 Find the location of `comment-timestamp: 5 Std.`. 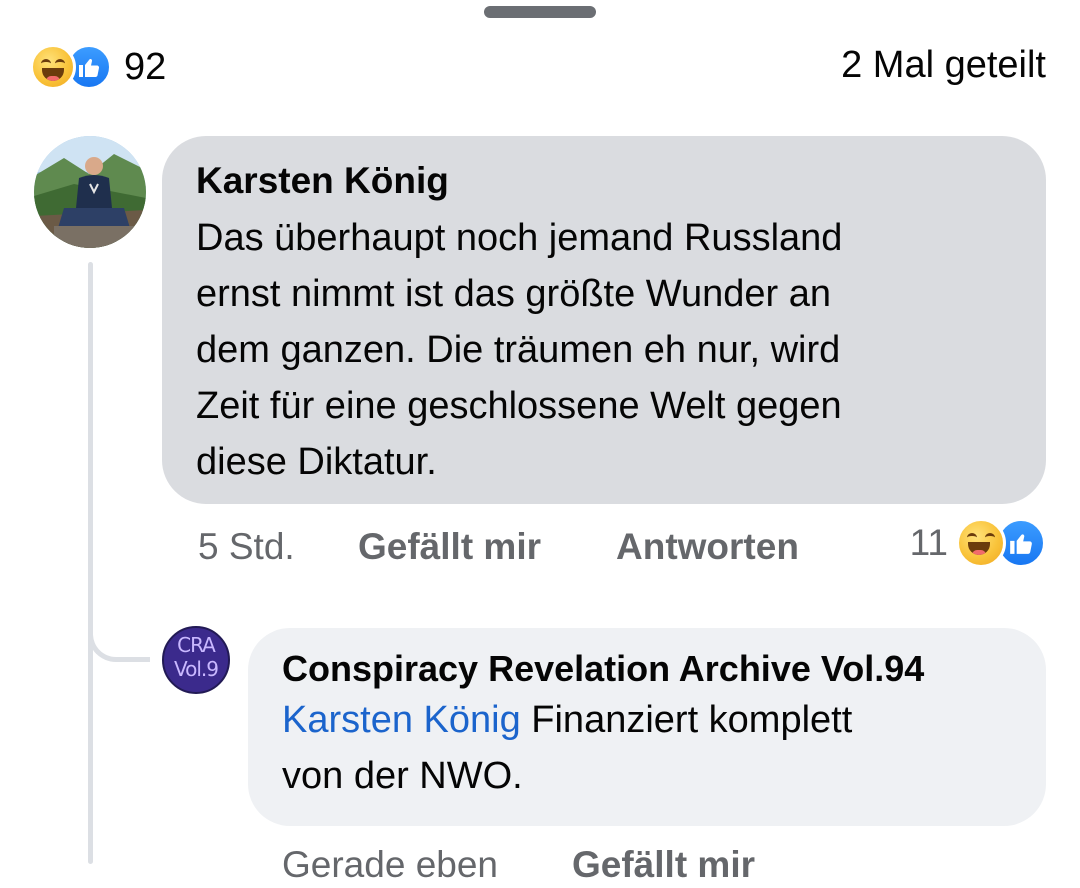

comment-timestamp: 5 Std. is located at coordinates (278, 547).